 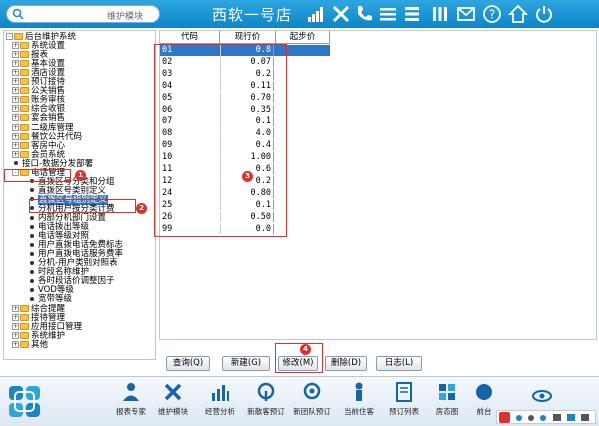 I want to click on maintenance-icon, so click(x=173, y=392).